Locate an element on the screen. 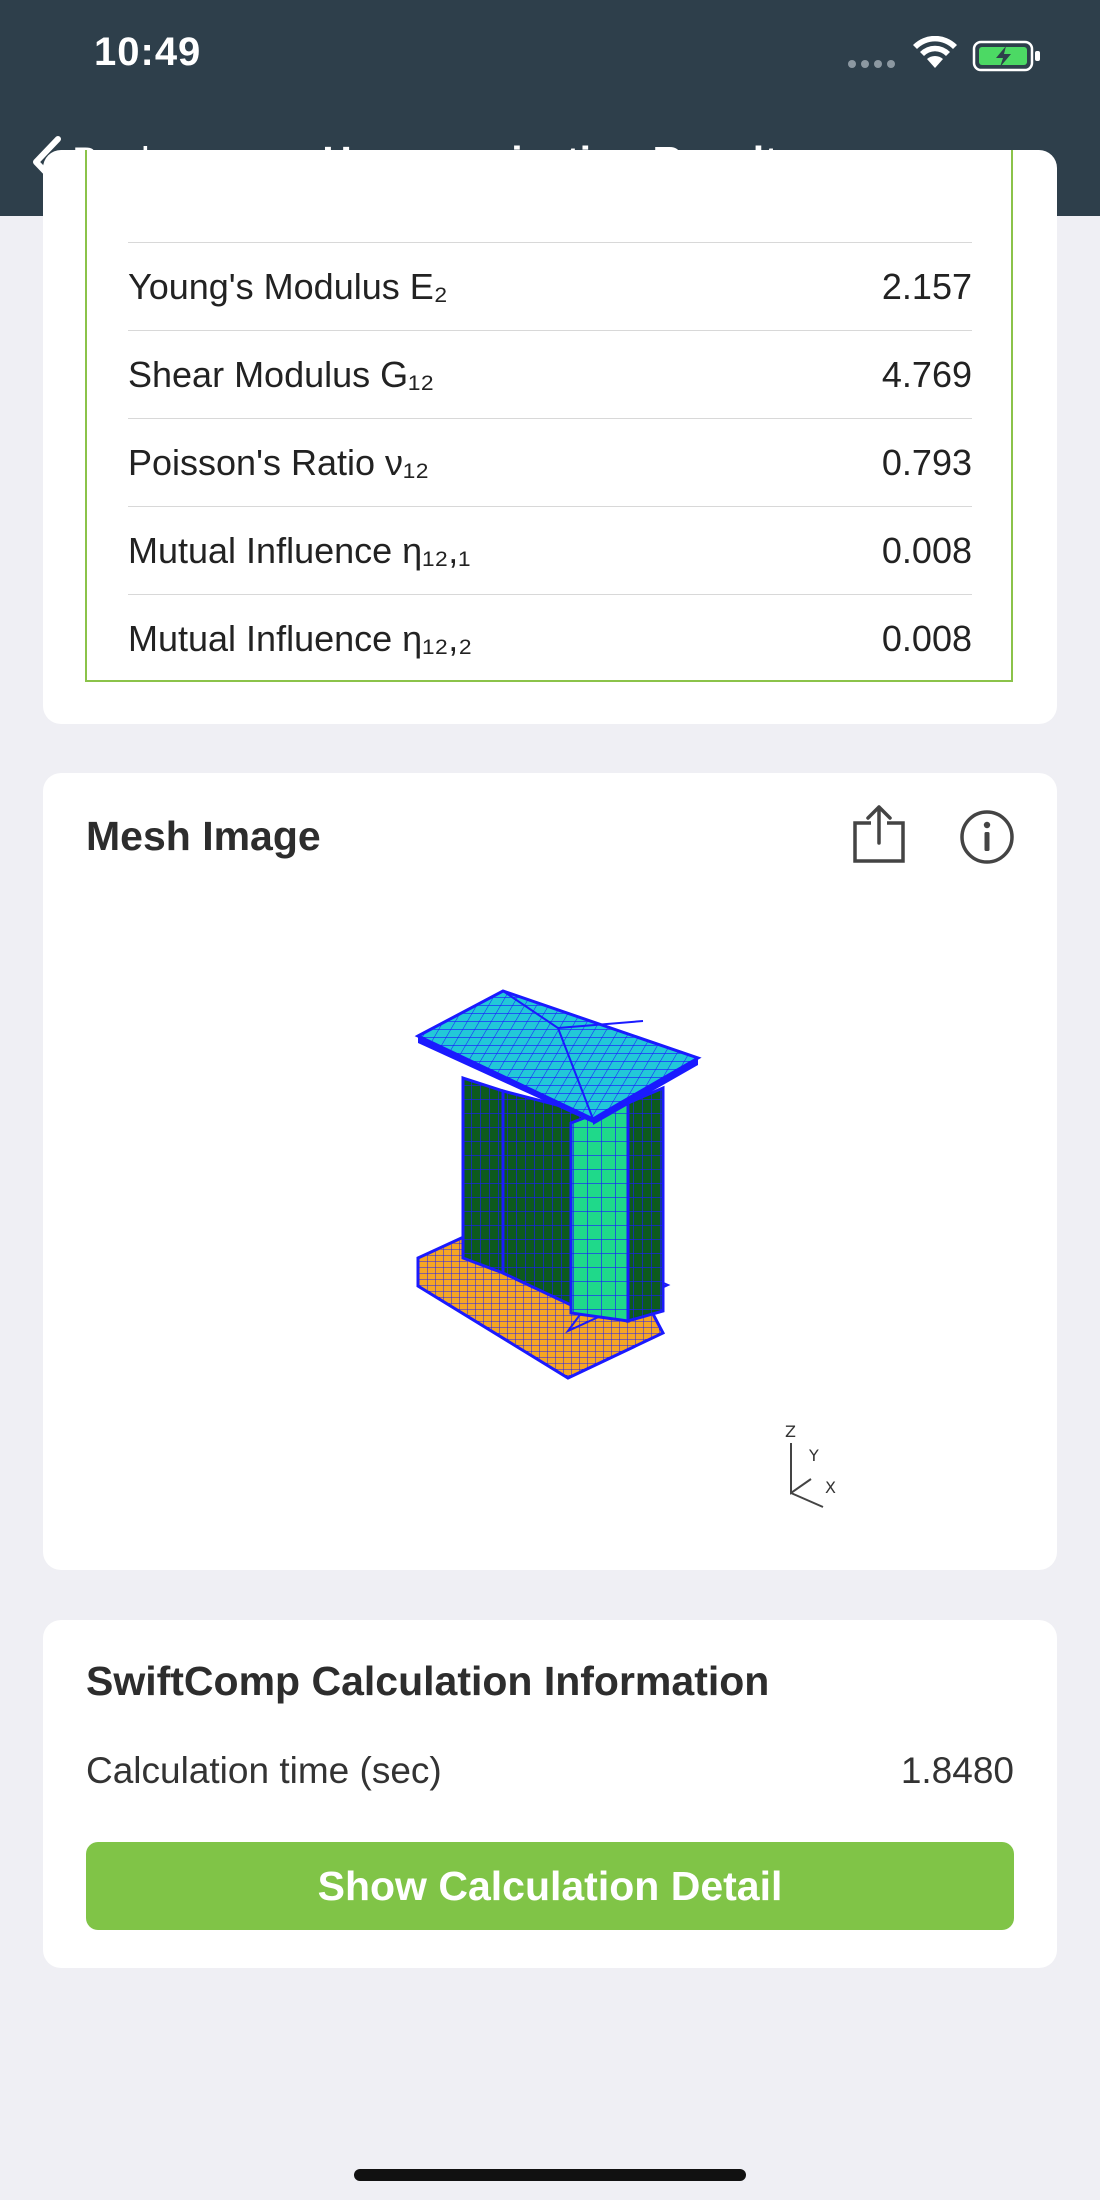  axes-triad-icon: Z Y X is located at coordinates (810, 1465).